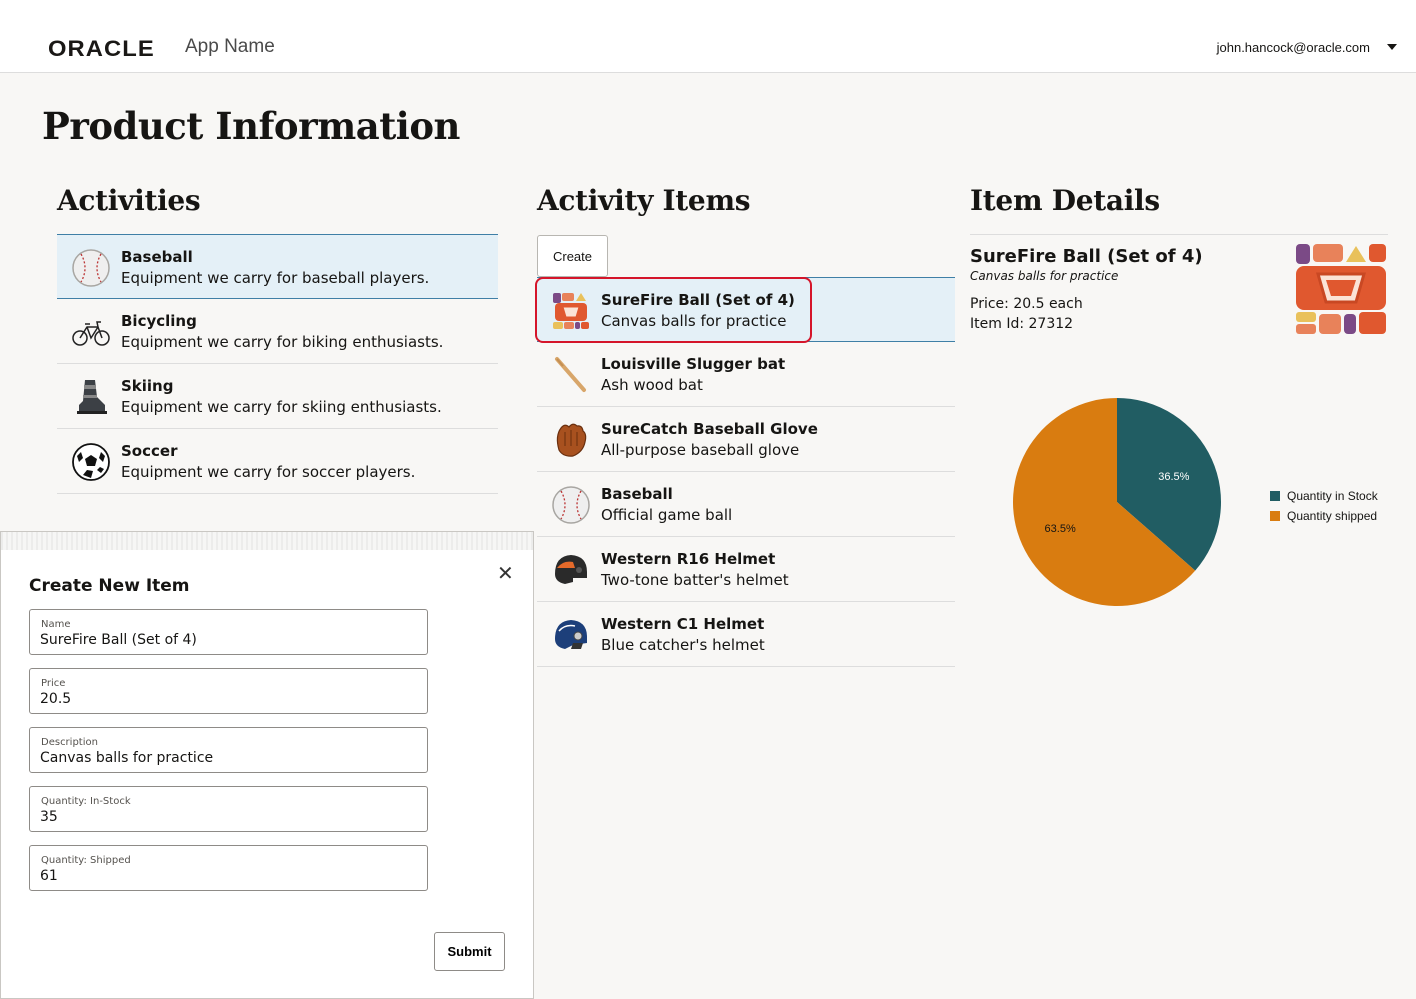 This screenshot has width=1416, height=999. What do you see at coordinates (1341, 289) in the screenshot?
I see `product-image` at bounding box center [1341, 289].